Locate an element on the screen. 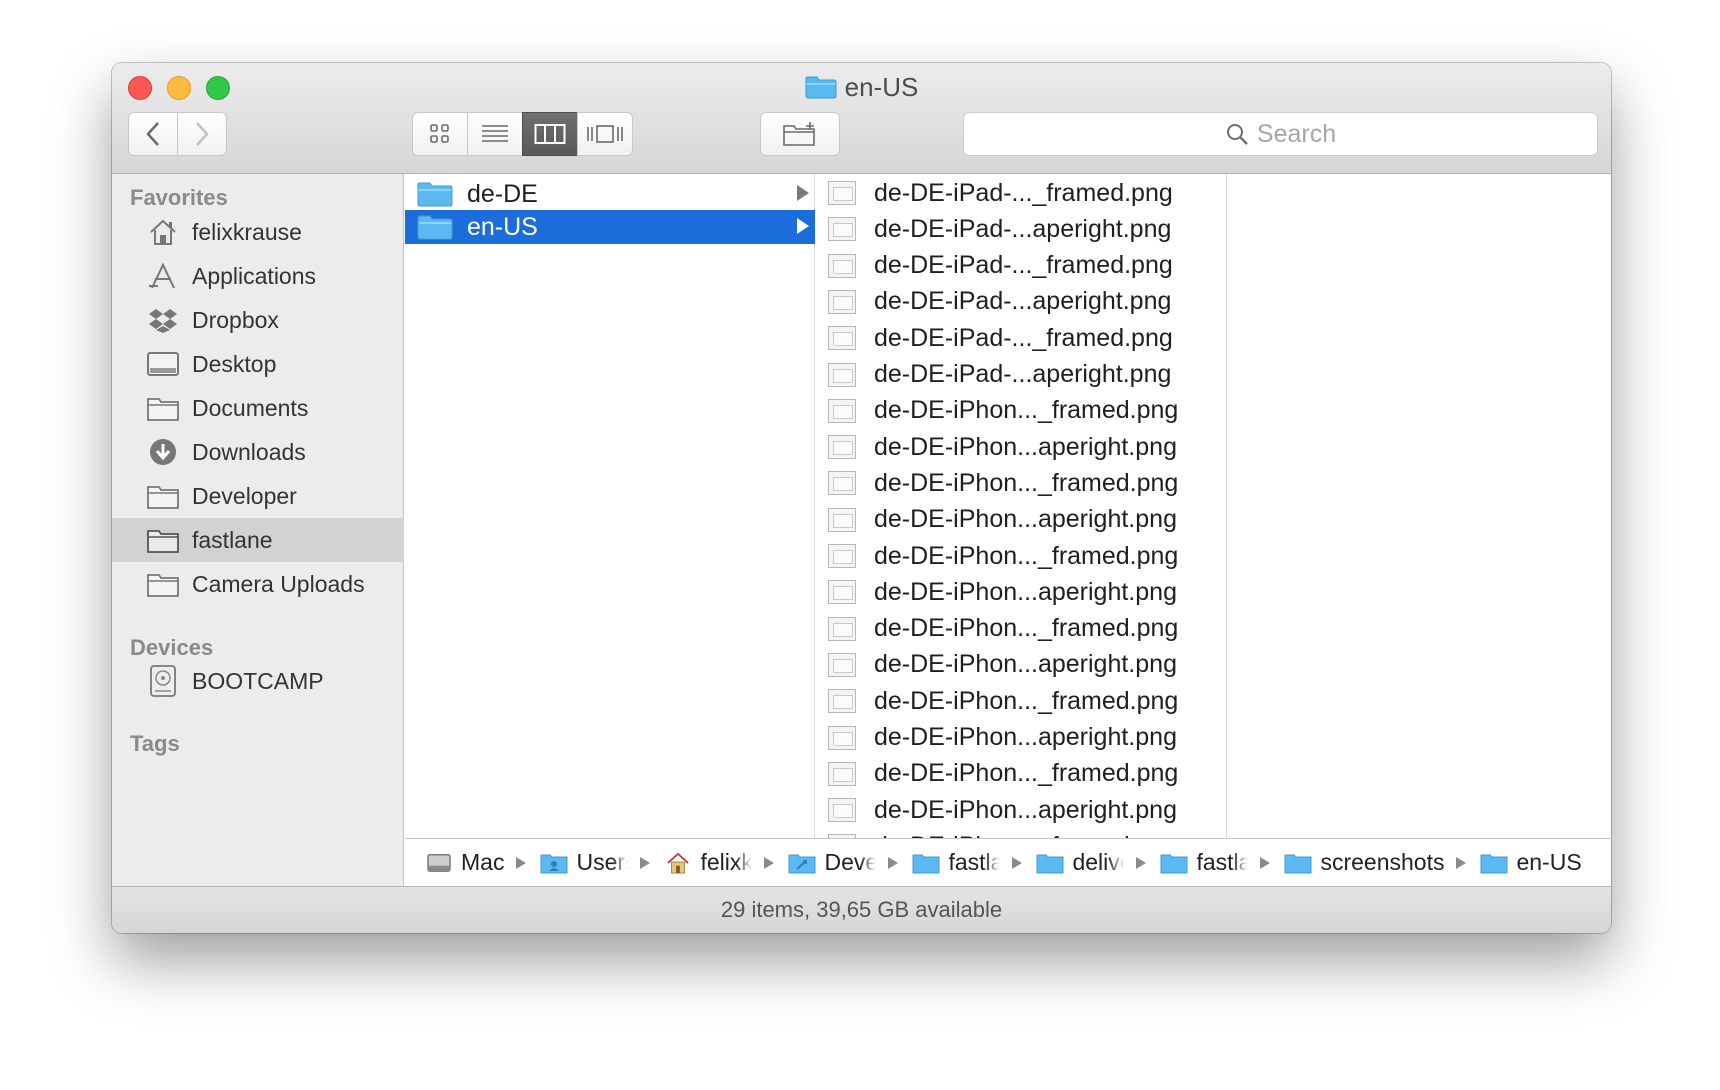 The height and width of the screenshot is (1090, 1720). column-1: de-DE en-US is located at coordinates (610, 506).